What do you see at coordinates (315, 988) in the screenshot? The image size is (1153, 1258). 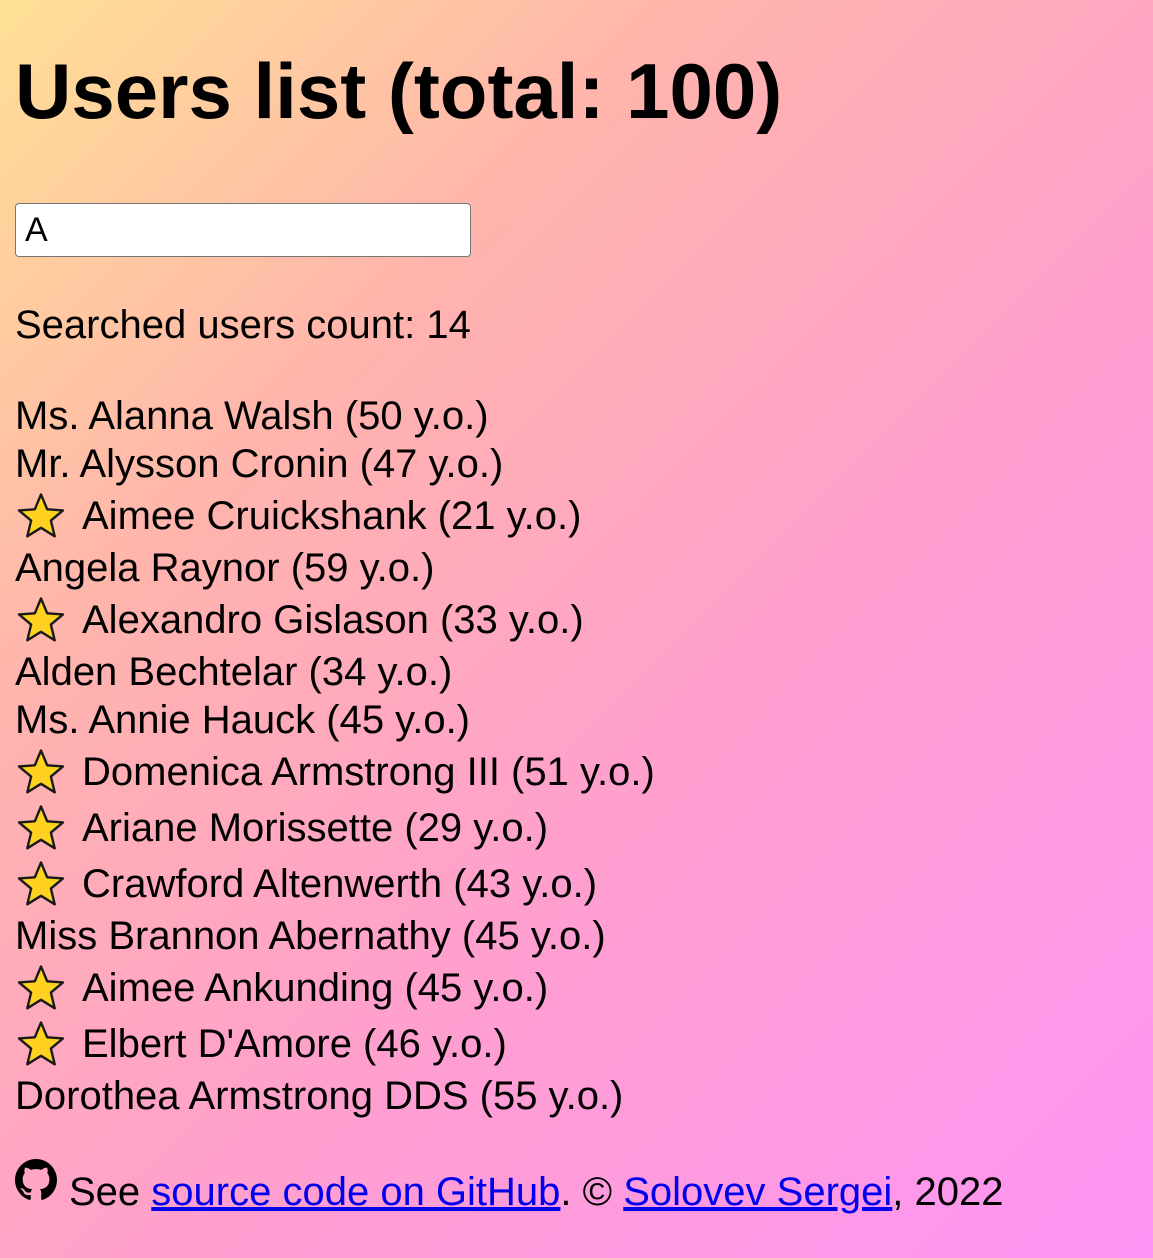 I see `user-name-age: Aimee Ankunding (45 y.o.)` at bounding box center [315, 988].